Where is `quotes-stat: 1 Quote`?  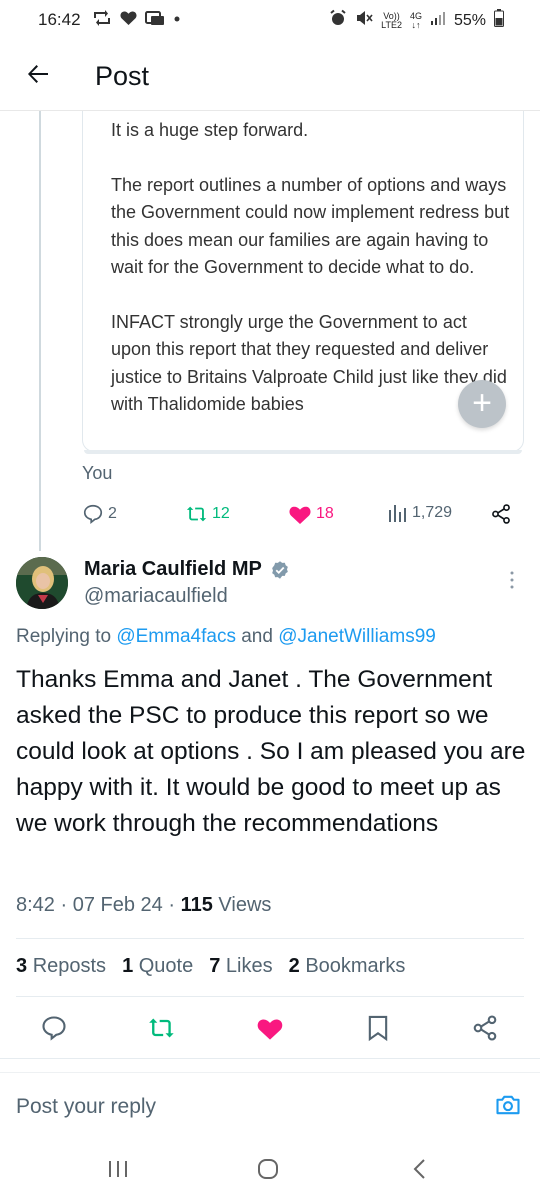 quotes-stat: 1 Quote is located at coordinates (157, 966).